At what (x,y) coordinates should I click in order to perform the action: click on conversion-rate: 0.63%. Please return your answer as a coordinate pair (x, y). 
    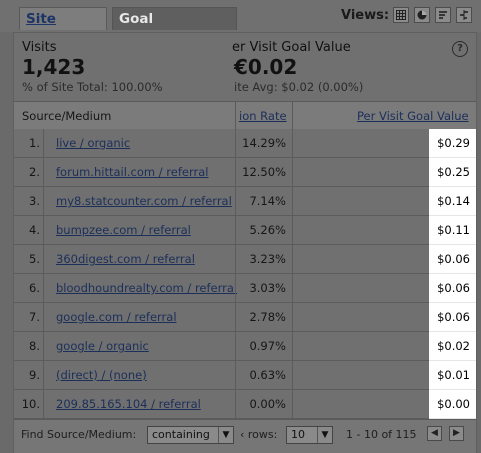
    Looking at the image, I should click on (267, 375).